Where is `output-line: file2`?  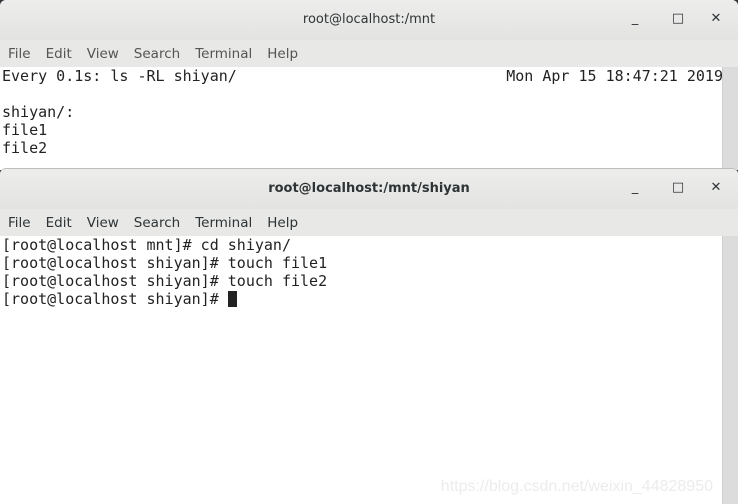
output-line: file2 is located at coordinates (25, 148).